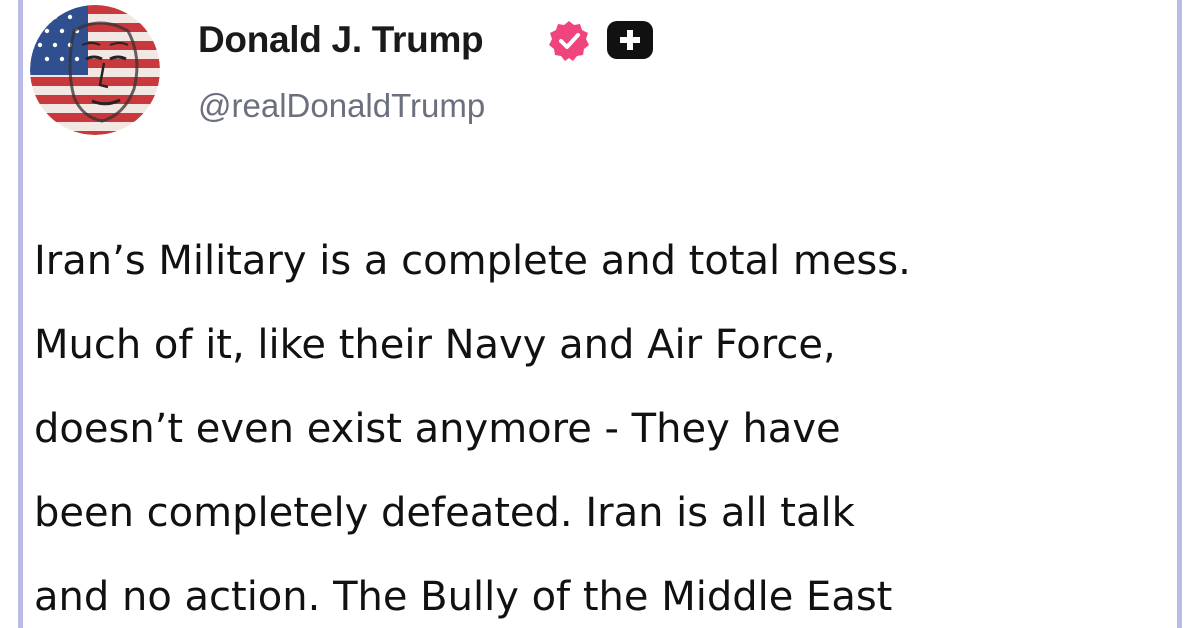 This screenshot has width=1200, height=628. Describe the element at coordinates (341, 40) in the screenshot. I see `author-display-name: Donald J. Trump` at that location.